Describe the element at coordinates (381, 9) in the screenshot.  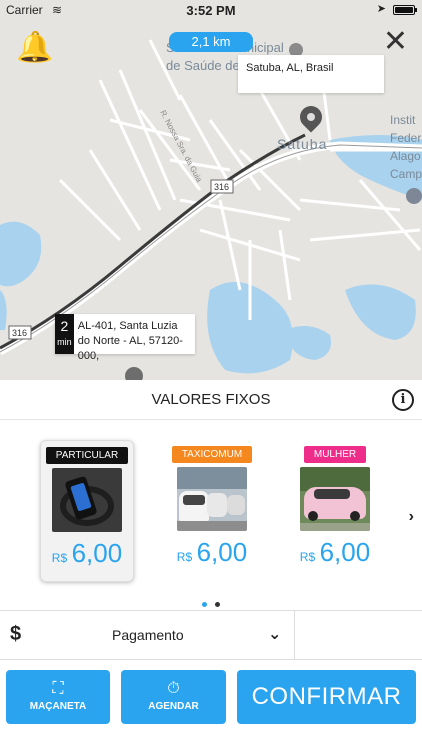
I see `location-arrow-icon: ➤` at that location.